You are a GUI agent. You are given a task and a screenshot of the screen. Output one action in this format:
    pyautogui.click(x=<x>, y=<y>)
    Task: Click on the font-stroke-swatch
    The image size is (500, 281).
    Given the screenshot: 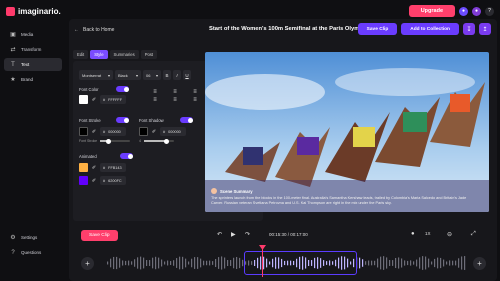 What is the action you would take?
    pyautogui.click(x=83, y=131)
    